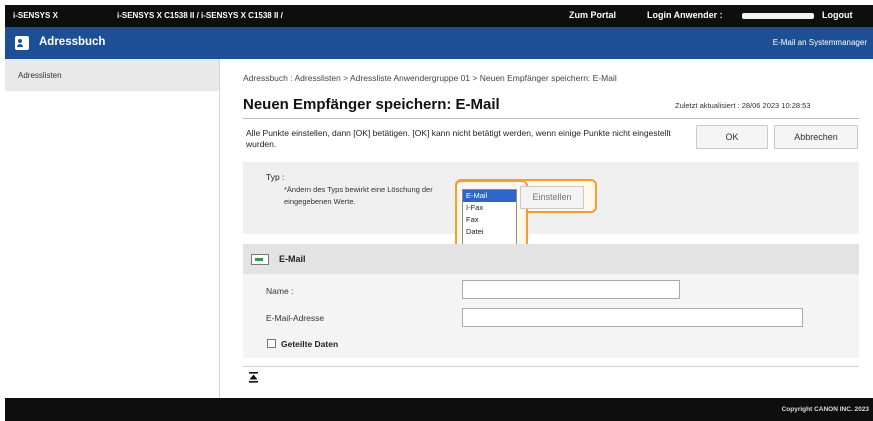  Describe the element at coordinates (292, 259) in the screenshot. I see `email-section-title: E-Mail` at that location.